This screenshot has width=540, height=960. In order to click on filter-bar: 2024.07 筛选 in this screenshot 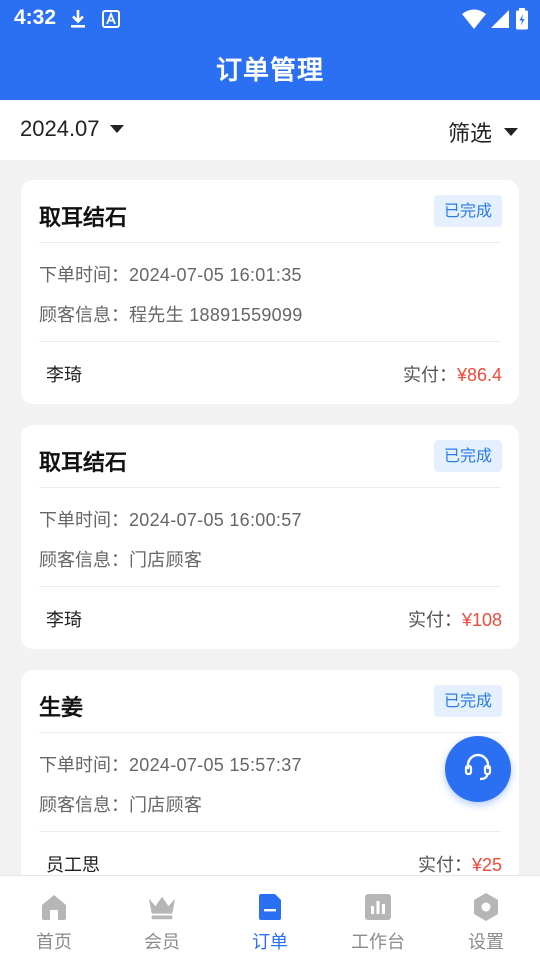, I will do `click(270, 130)`.